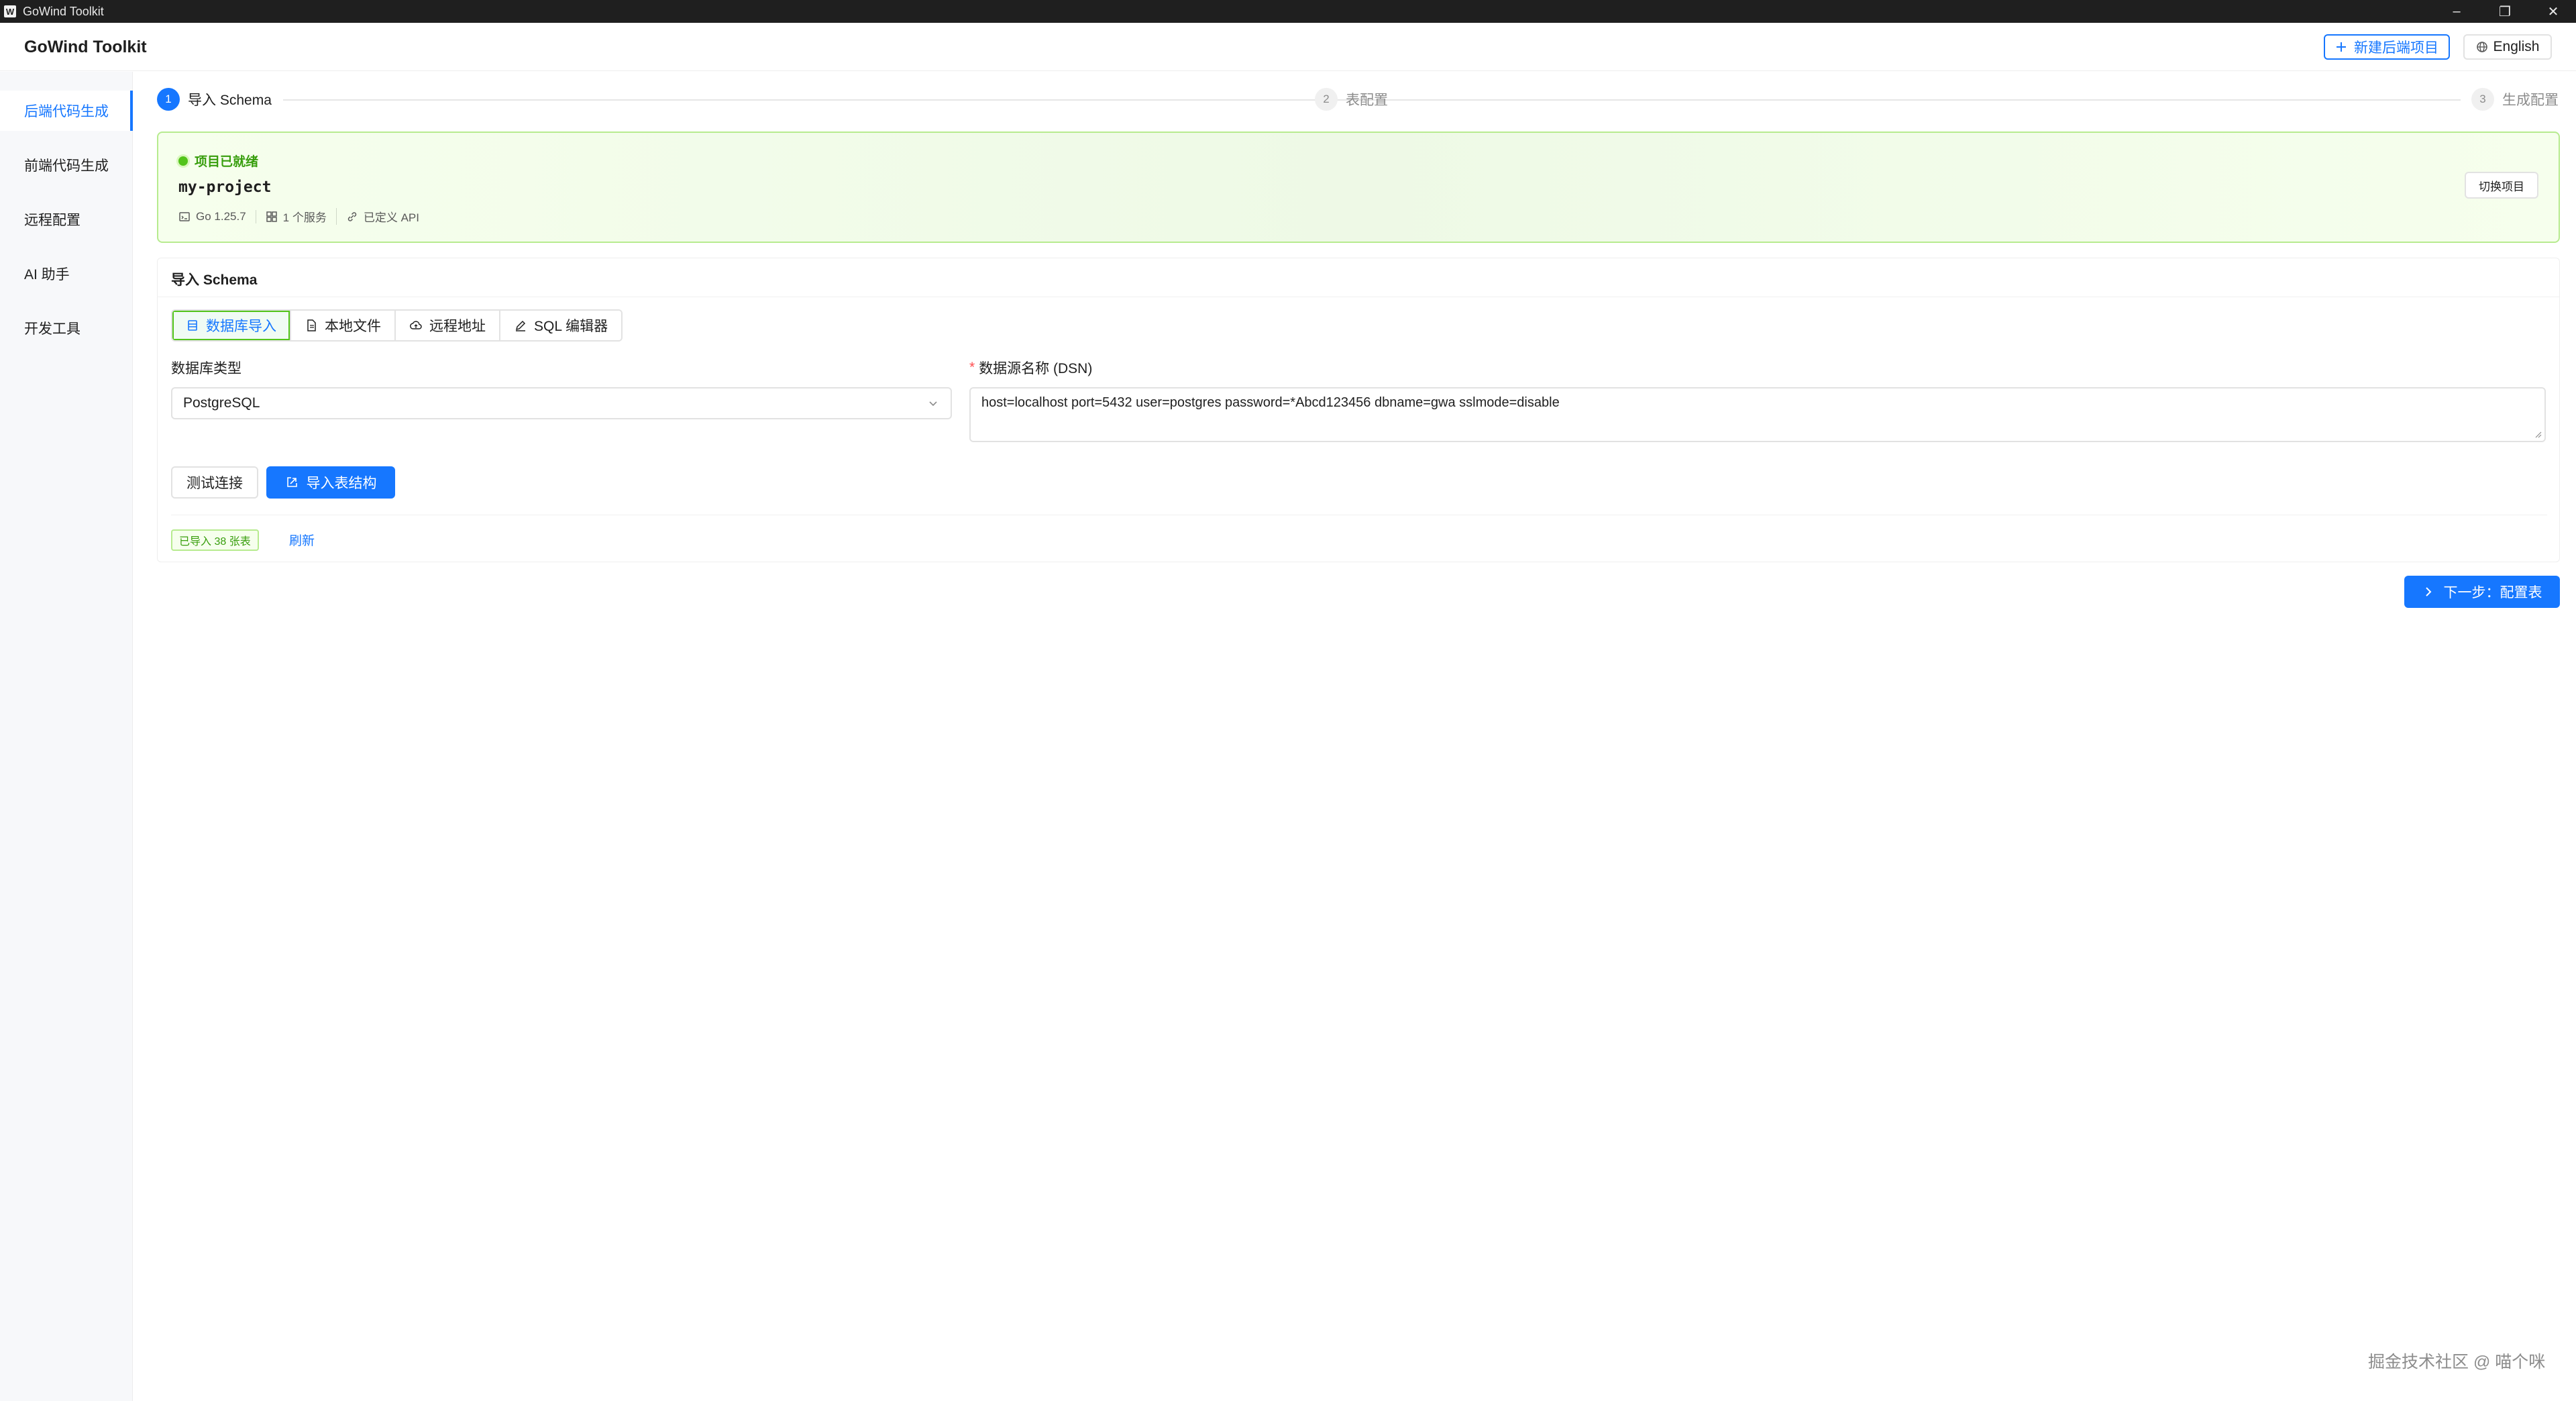 This screenshot has width=2576, height=1401. What do you see at coordinates (2530, 100) in the screenshot?
I see `step-label: 生成配置` at bounding box center [2530, 100].